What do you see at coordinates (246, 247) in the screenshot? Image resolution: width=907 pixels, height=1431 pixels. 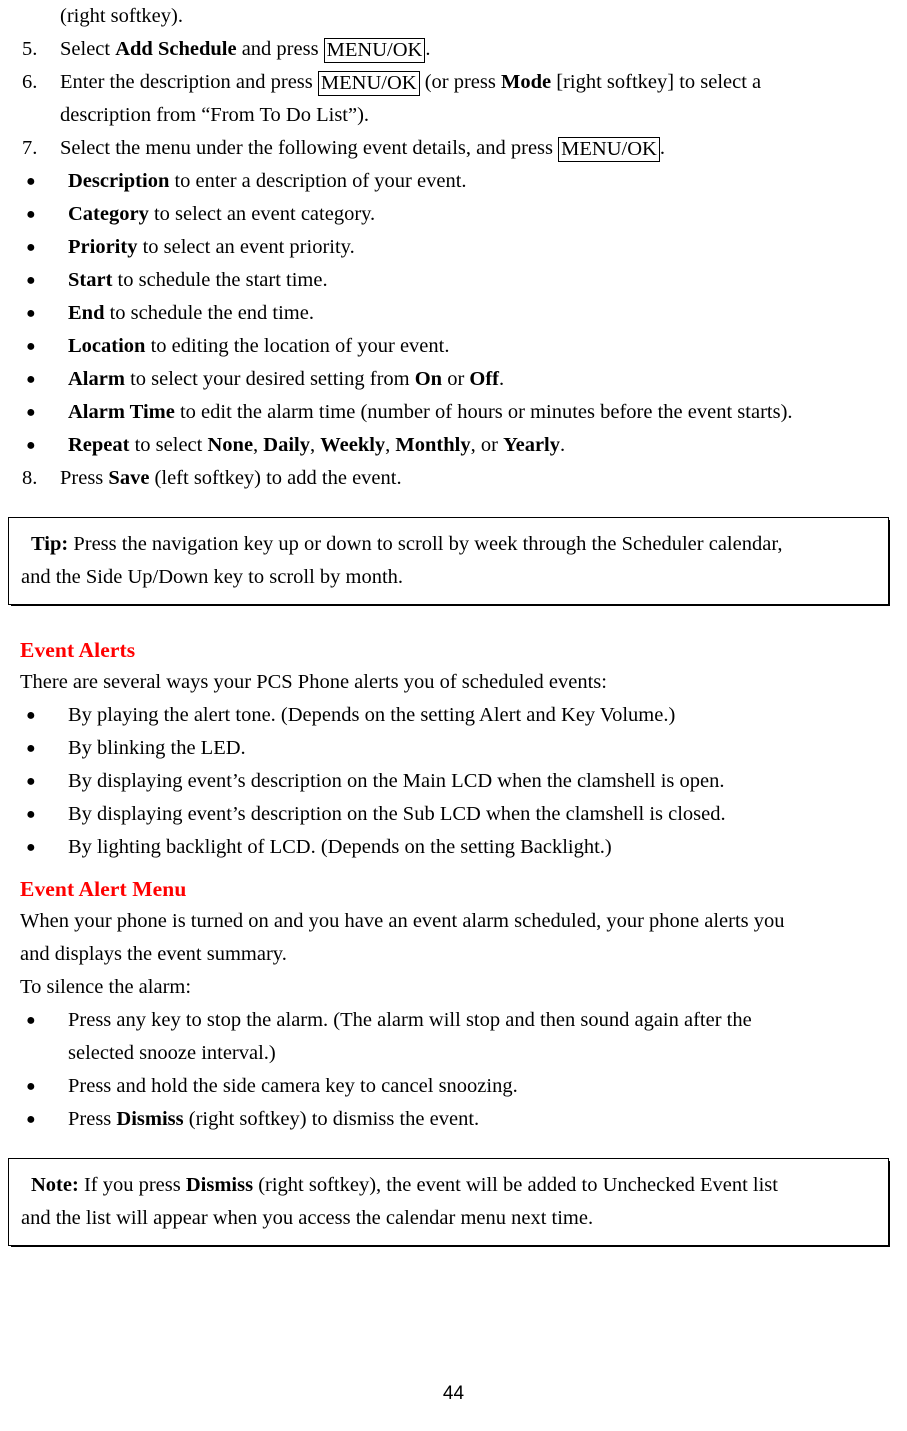 I see `detail-2-text-1: to select an event priority.` at bounding box center [246, 247].